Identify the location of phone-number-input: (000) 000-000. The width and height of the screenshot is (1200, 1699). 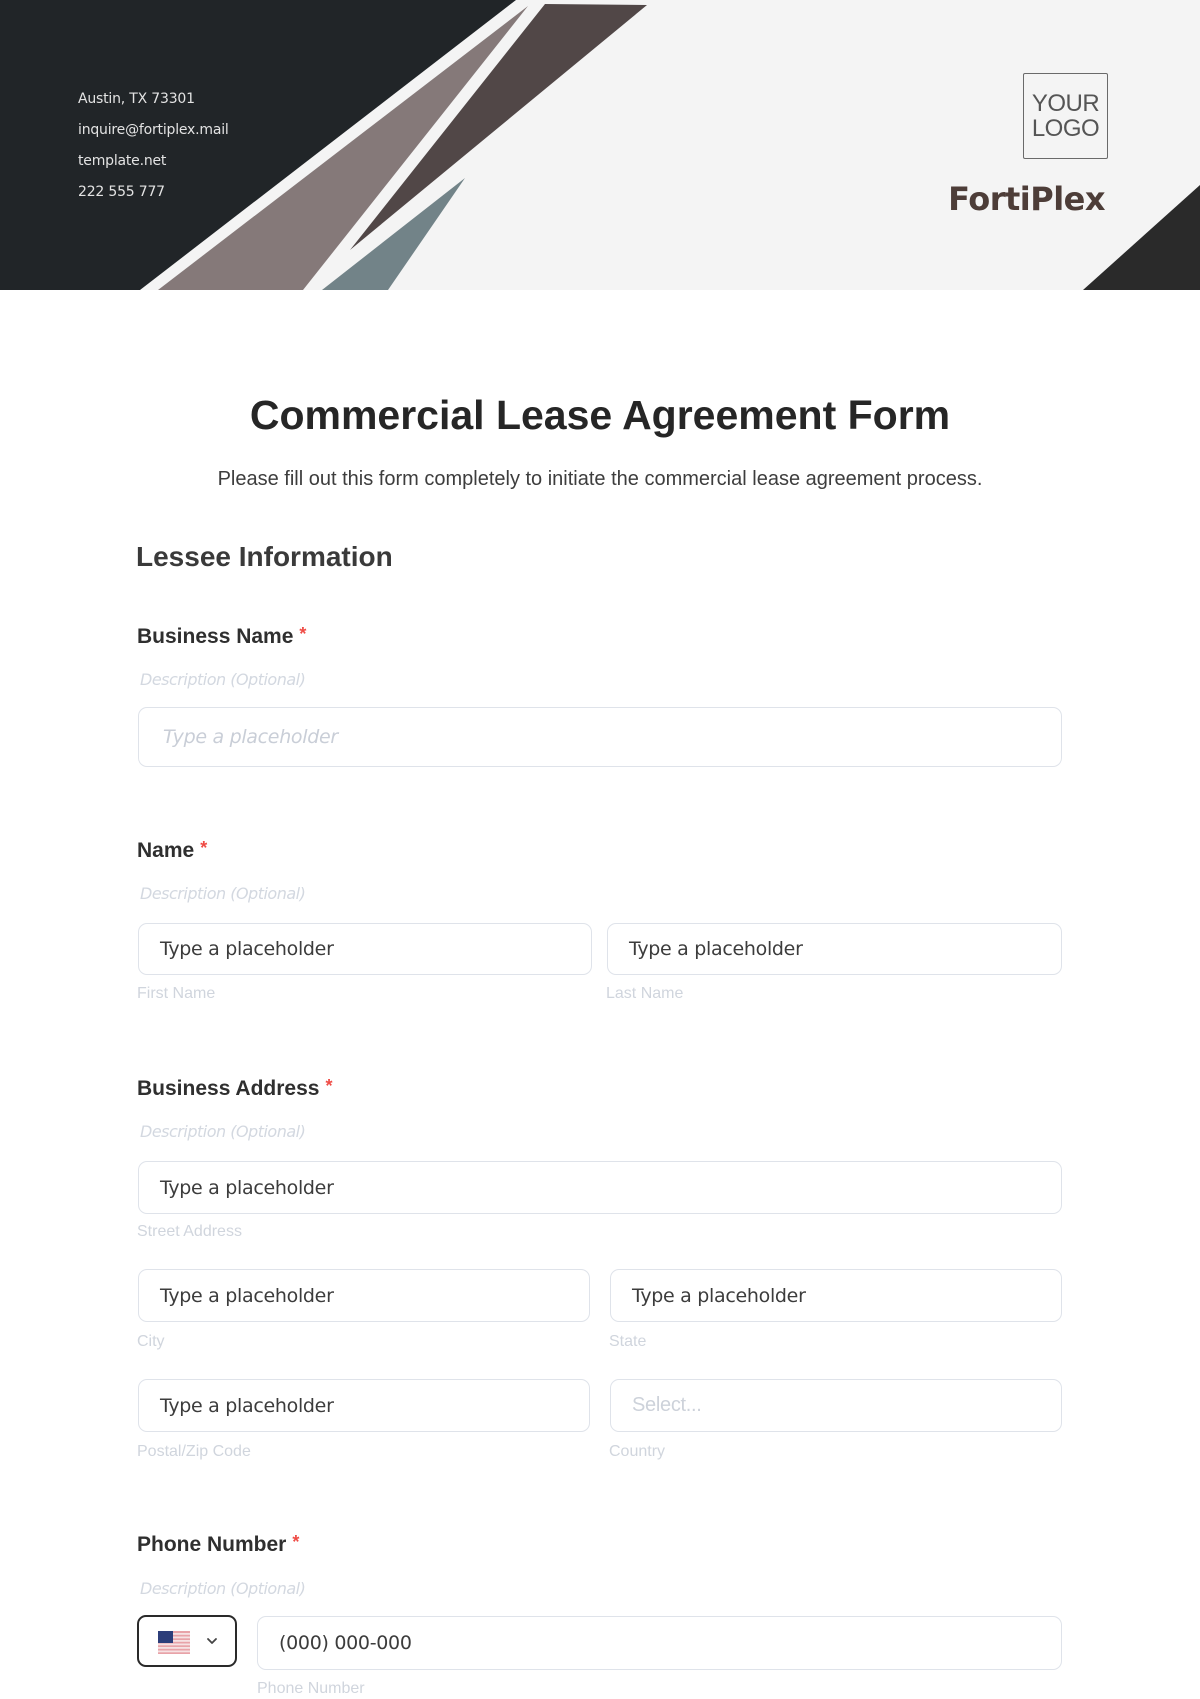
(659, 1643).